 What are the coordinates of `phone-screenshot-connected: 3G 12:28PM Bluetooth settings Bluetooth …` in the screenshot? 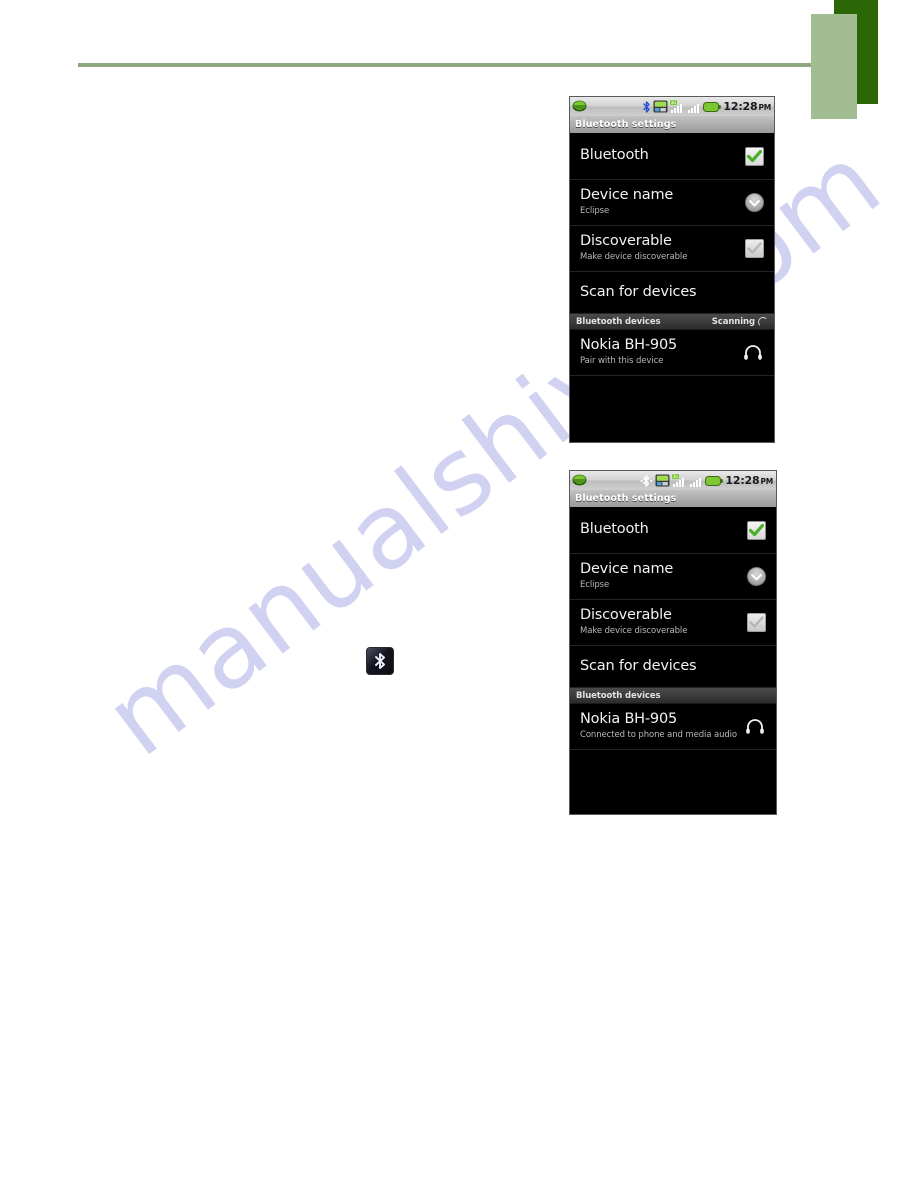 It's located at (673, 642).